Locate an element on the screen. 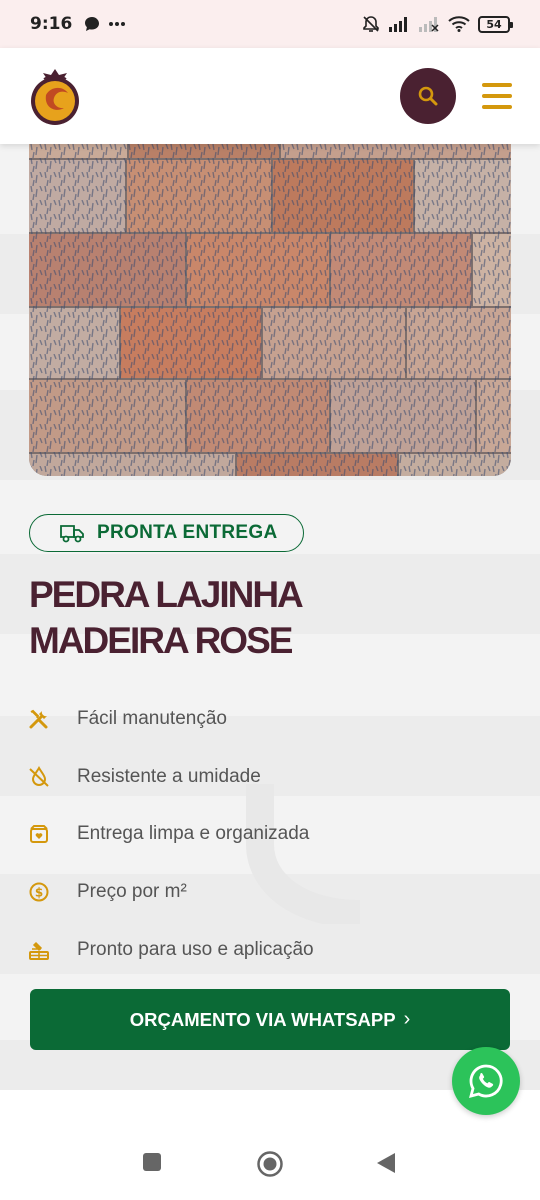  list-item: $ Preço por m² is located at coordinates (263, 892).